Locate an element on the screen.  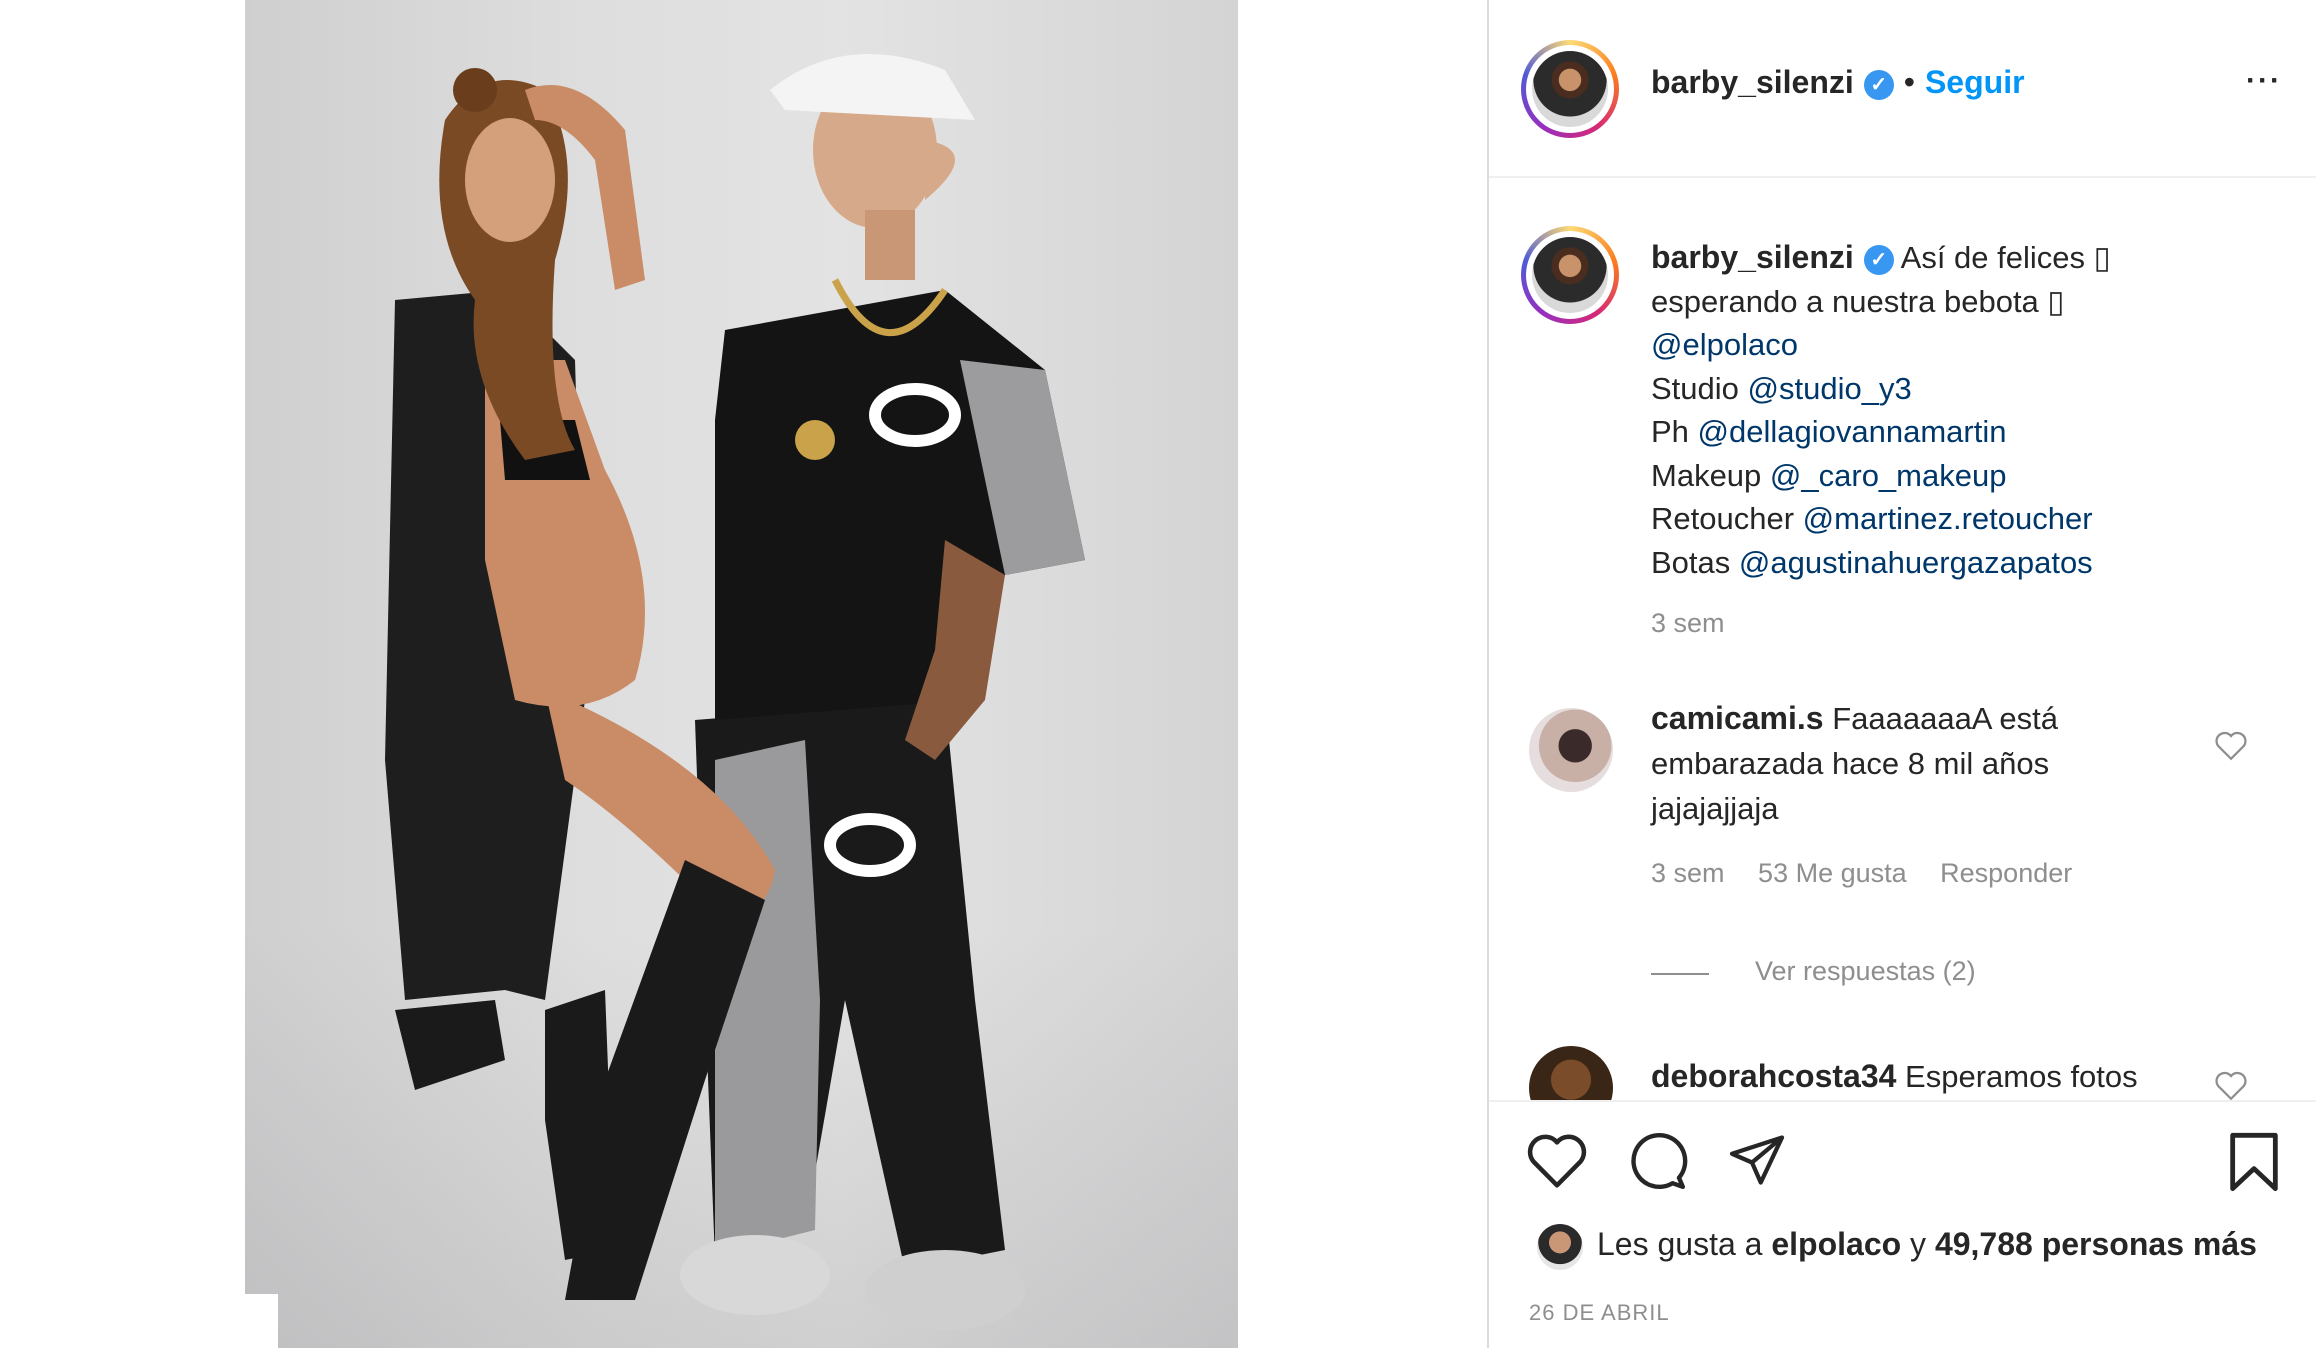
caption-line-1: barby_silenzi ✓ Así de felices ▯ is located at coordinates (1971, 258).